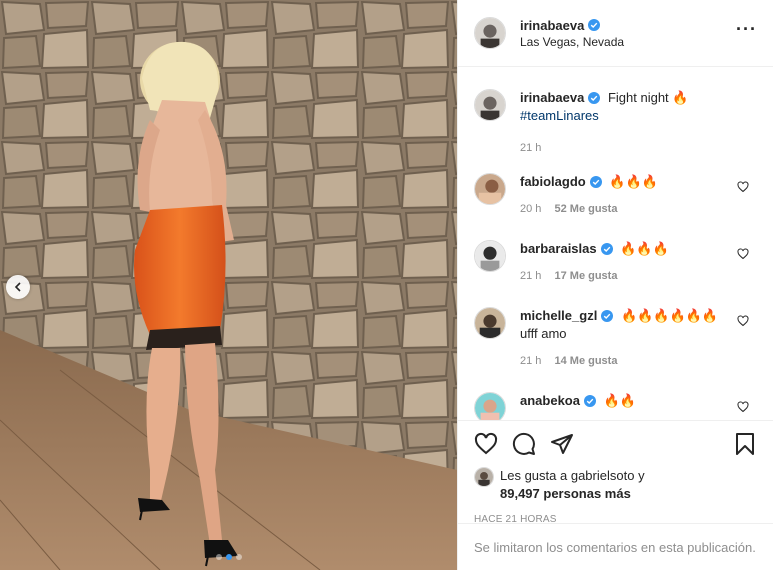 Image resolution: width=773 pixels, height=570 pixels. What do you see at coordinates (567, 316) in the screenshot?
I see `commenter-username: michelle_gzl` at bounding box center [567, 316].